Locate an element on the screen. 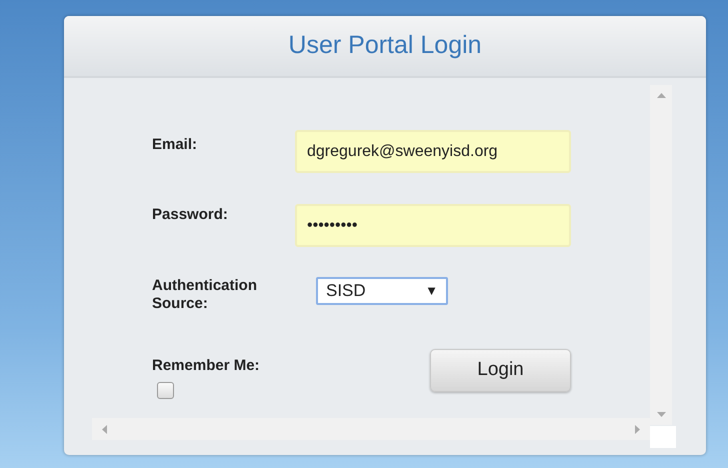 This screenshot has width=728, height=468. login-button: Login is located at coordinates (500, 370).